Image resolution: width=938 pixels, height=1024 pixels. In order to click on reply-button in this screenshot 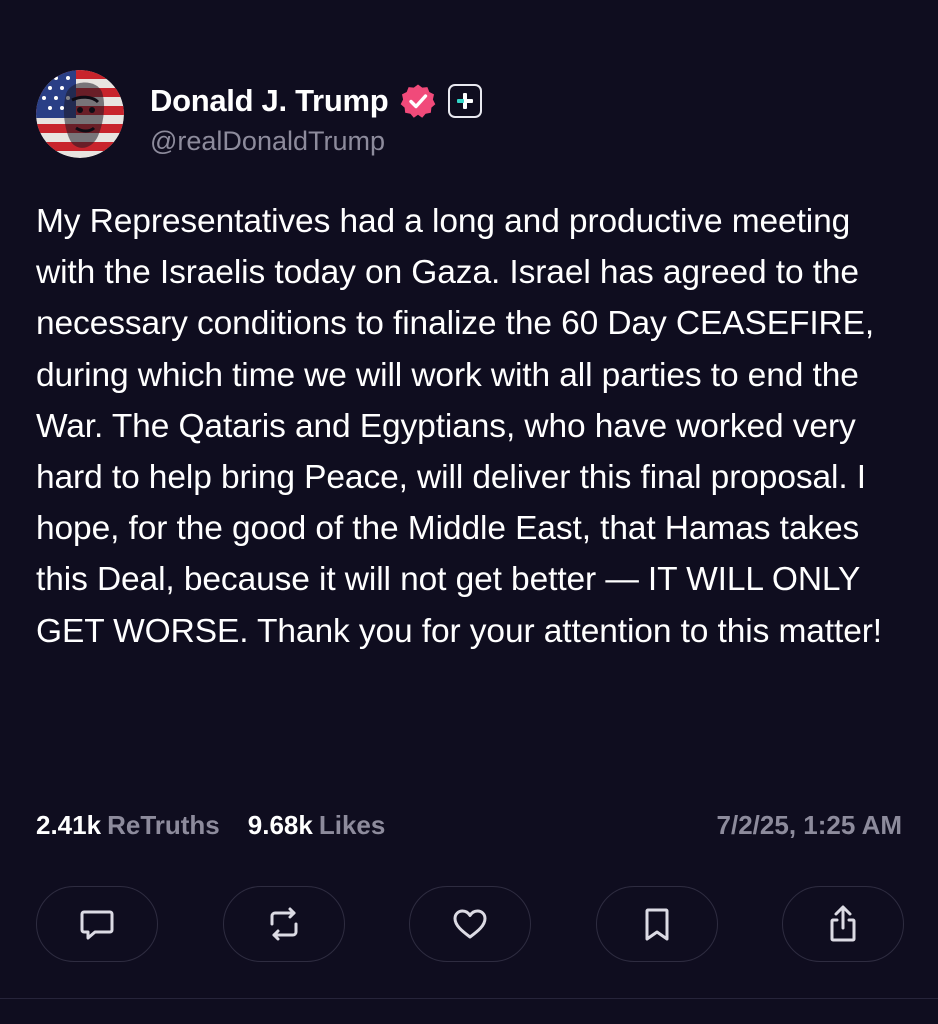, I will do `click(97, 924)`.